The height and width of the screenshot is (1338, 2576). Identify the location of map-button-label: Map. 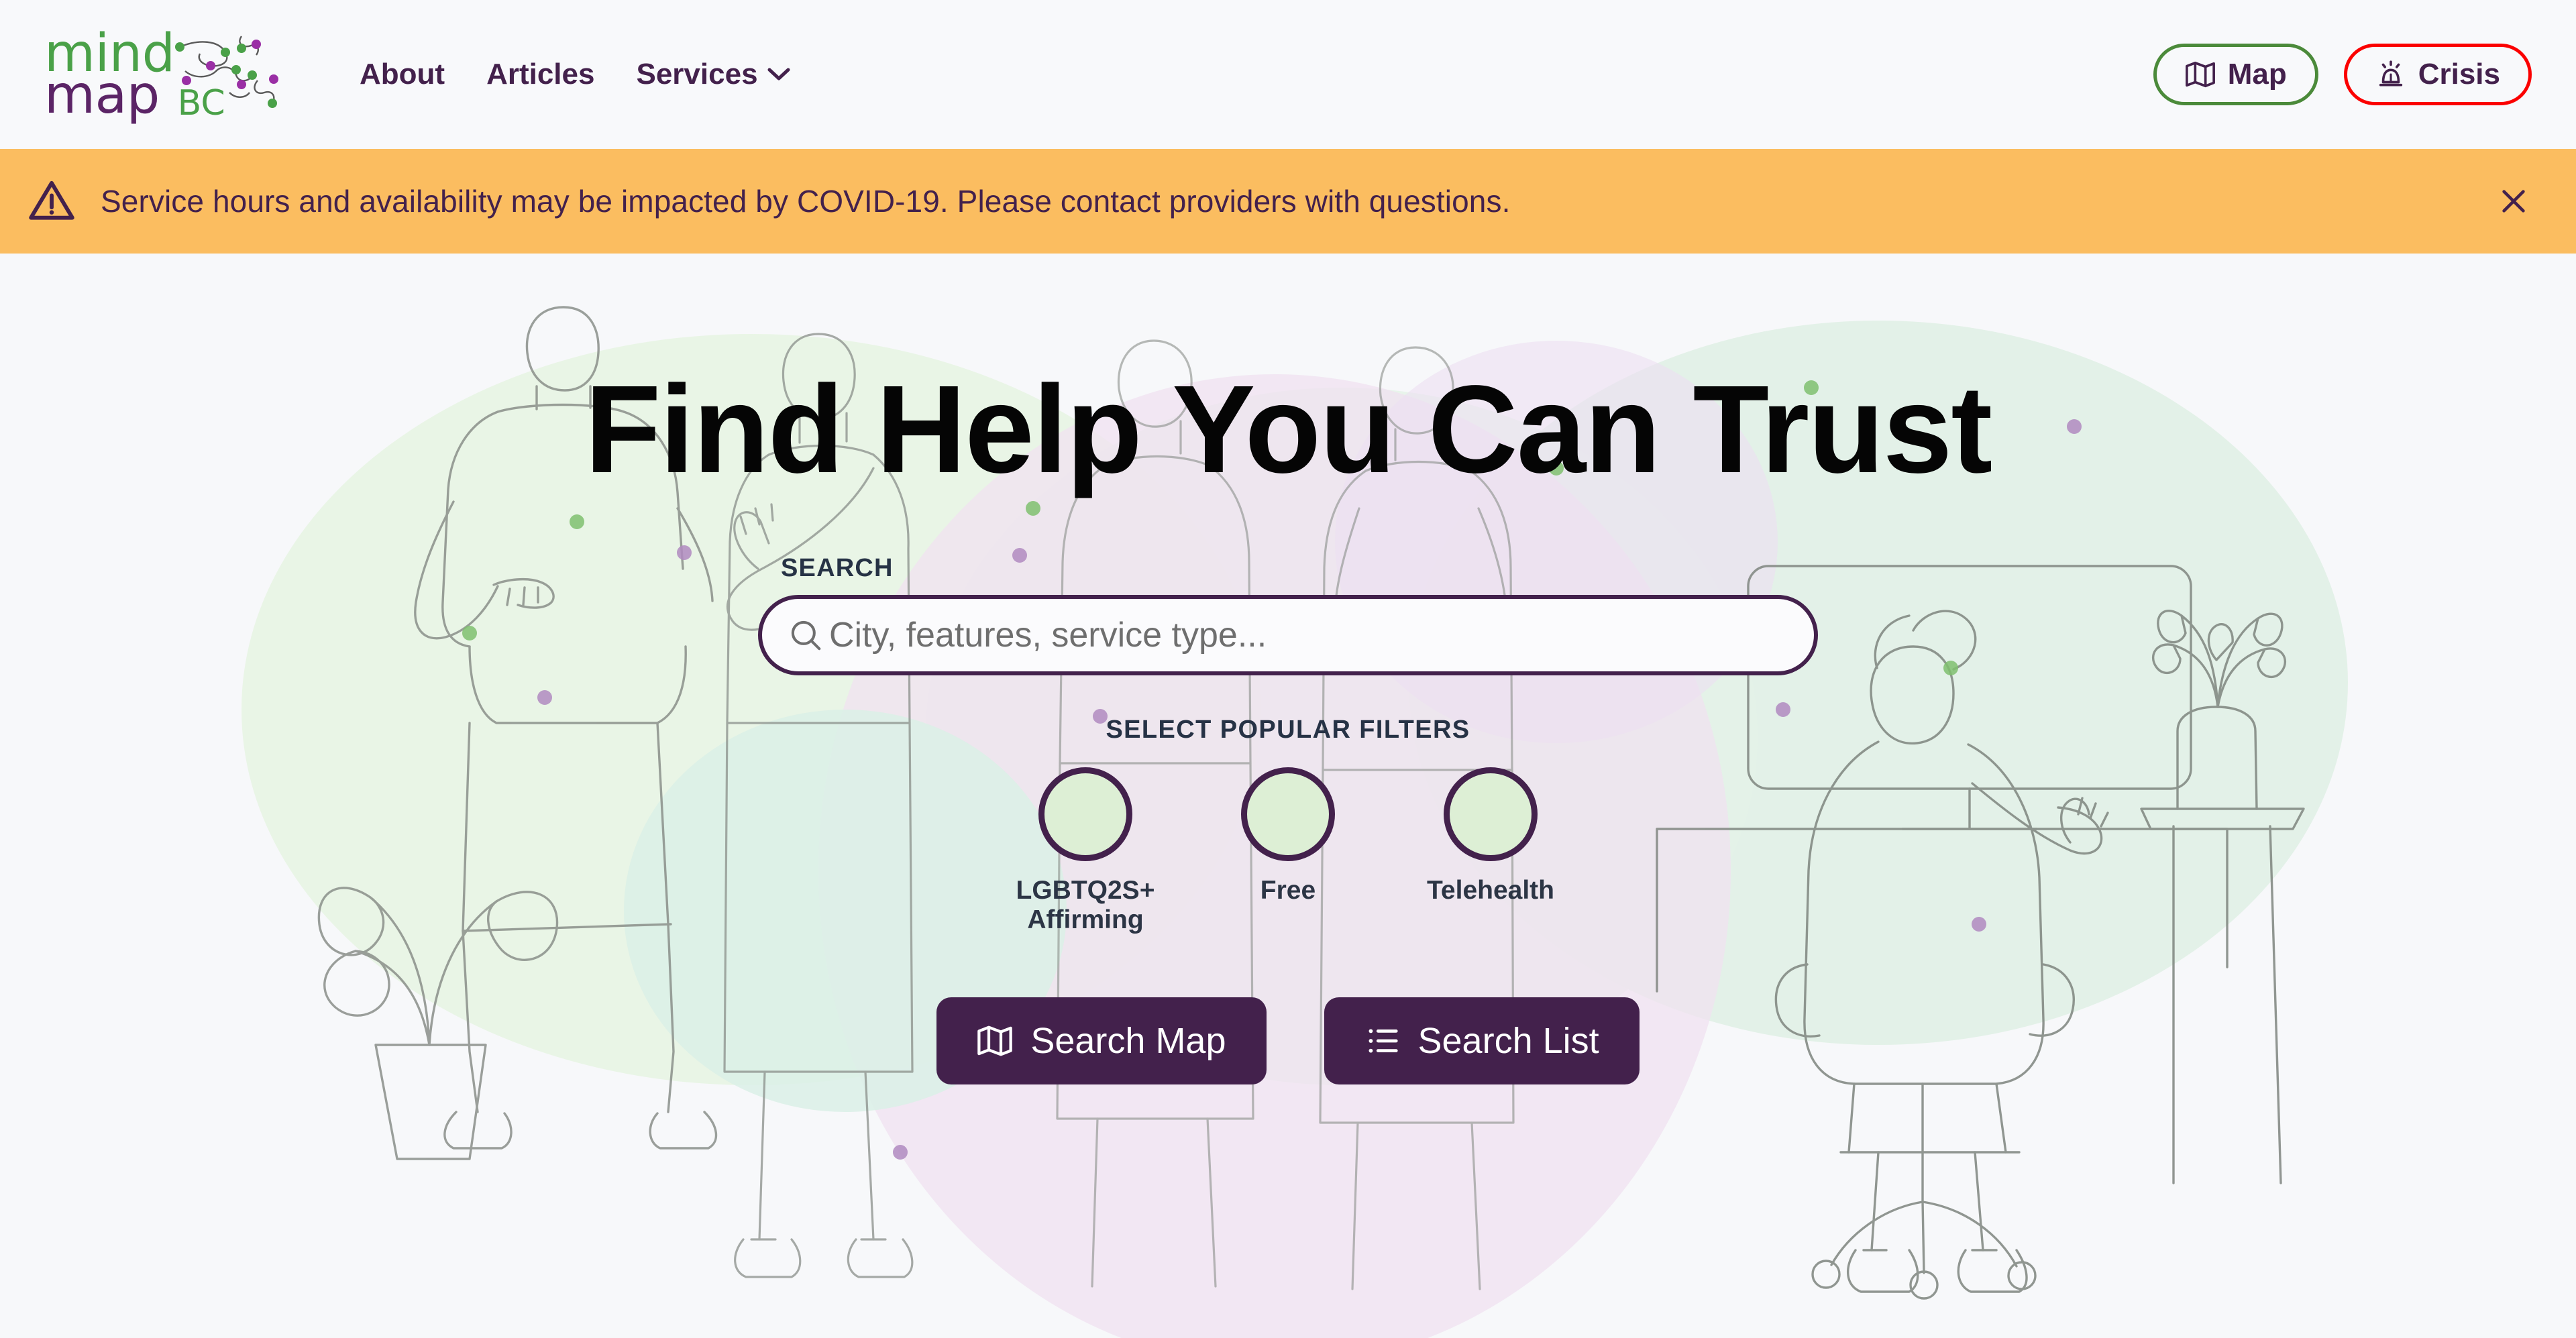
(2257, 74).